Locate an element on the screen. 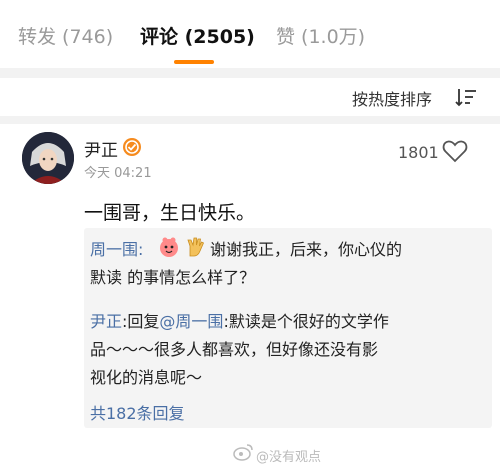 The height and width of the screenshot is (470, 500). reply-text: :默读是个很好的文学作 is located at coordinates (306, 321).